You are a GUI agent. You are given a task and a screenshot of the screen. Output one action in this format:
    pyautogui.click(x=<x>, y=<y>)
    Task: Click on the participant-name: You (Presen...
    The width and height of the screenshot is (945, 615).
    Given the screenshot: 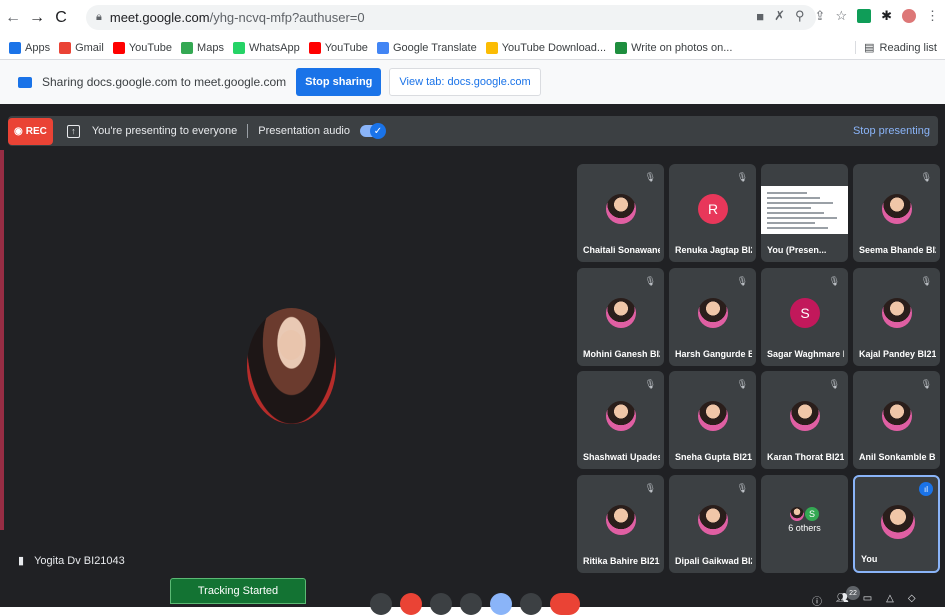 What is the action you would take?
    pyautogui.click(x=797, y=250)
    